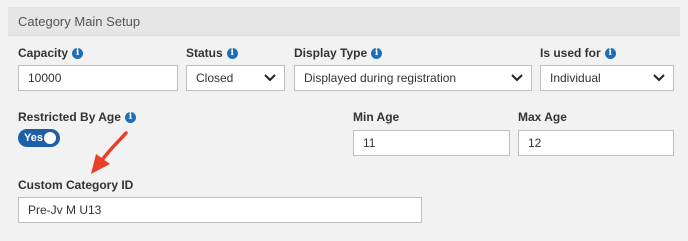 The height and width of the screenshot is (241, 688). Describe the element at coordinates (575, 78) in the screenshot. I see `is-used-for-value: Individual` at that location.